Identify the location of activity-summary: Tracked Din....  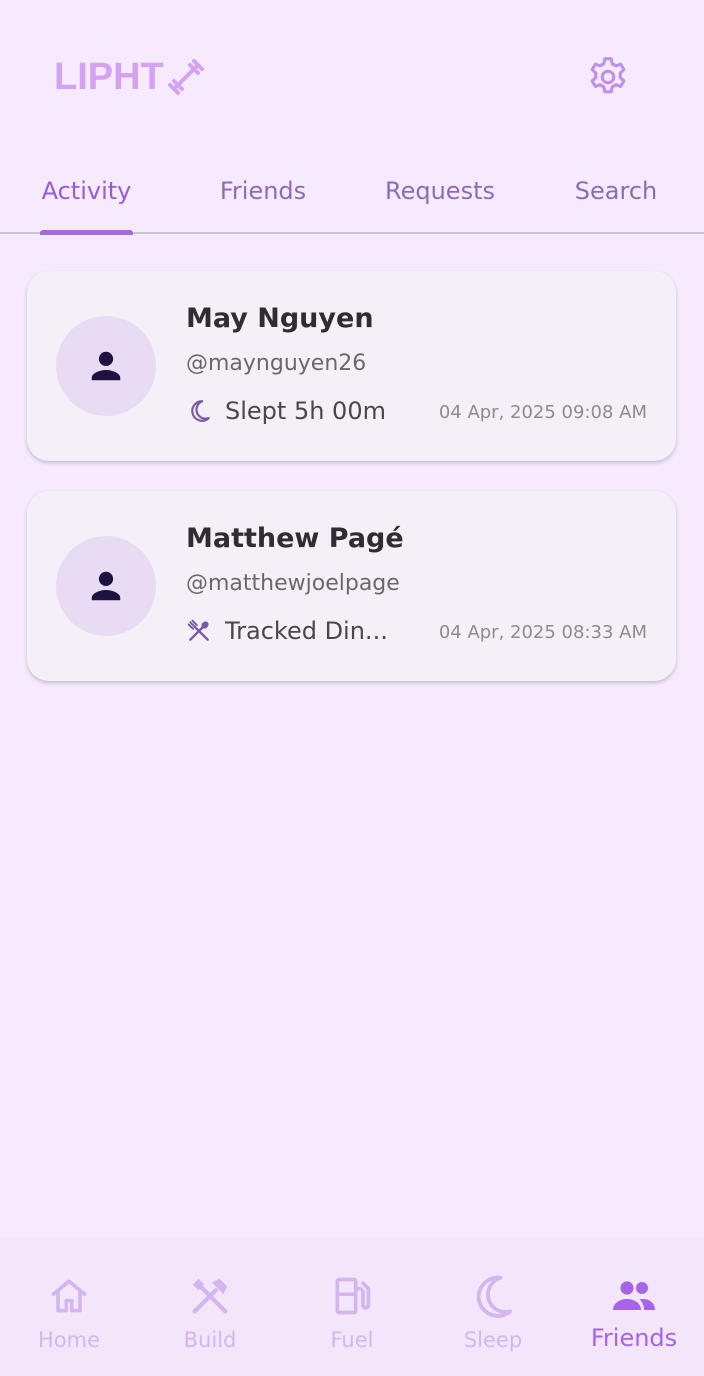
(287, 631).